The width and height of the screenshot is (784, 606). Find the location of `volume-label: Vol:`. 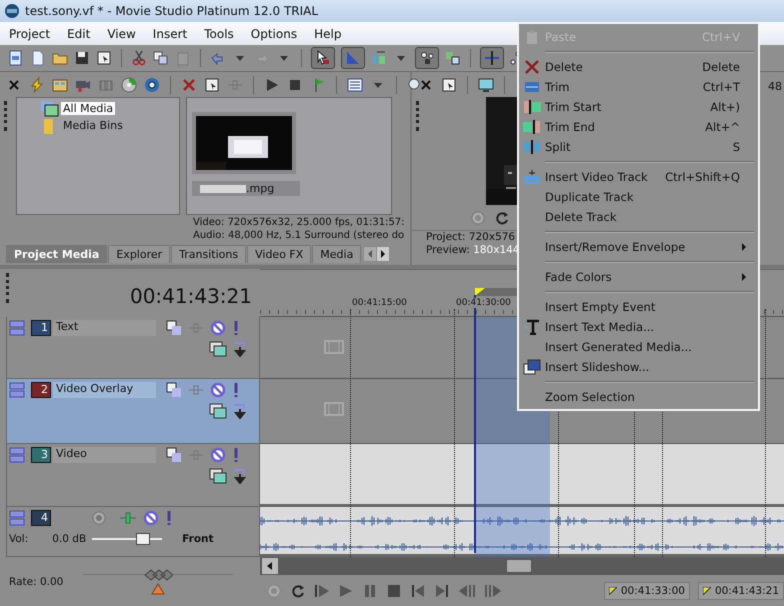

volume-label: Vol: is located at coordinates (18, 539).